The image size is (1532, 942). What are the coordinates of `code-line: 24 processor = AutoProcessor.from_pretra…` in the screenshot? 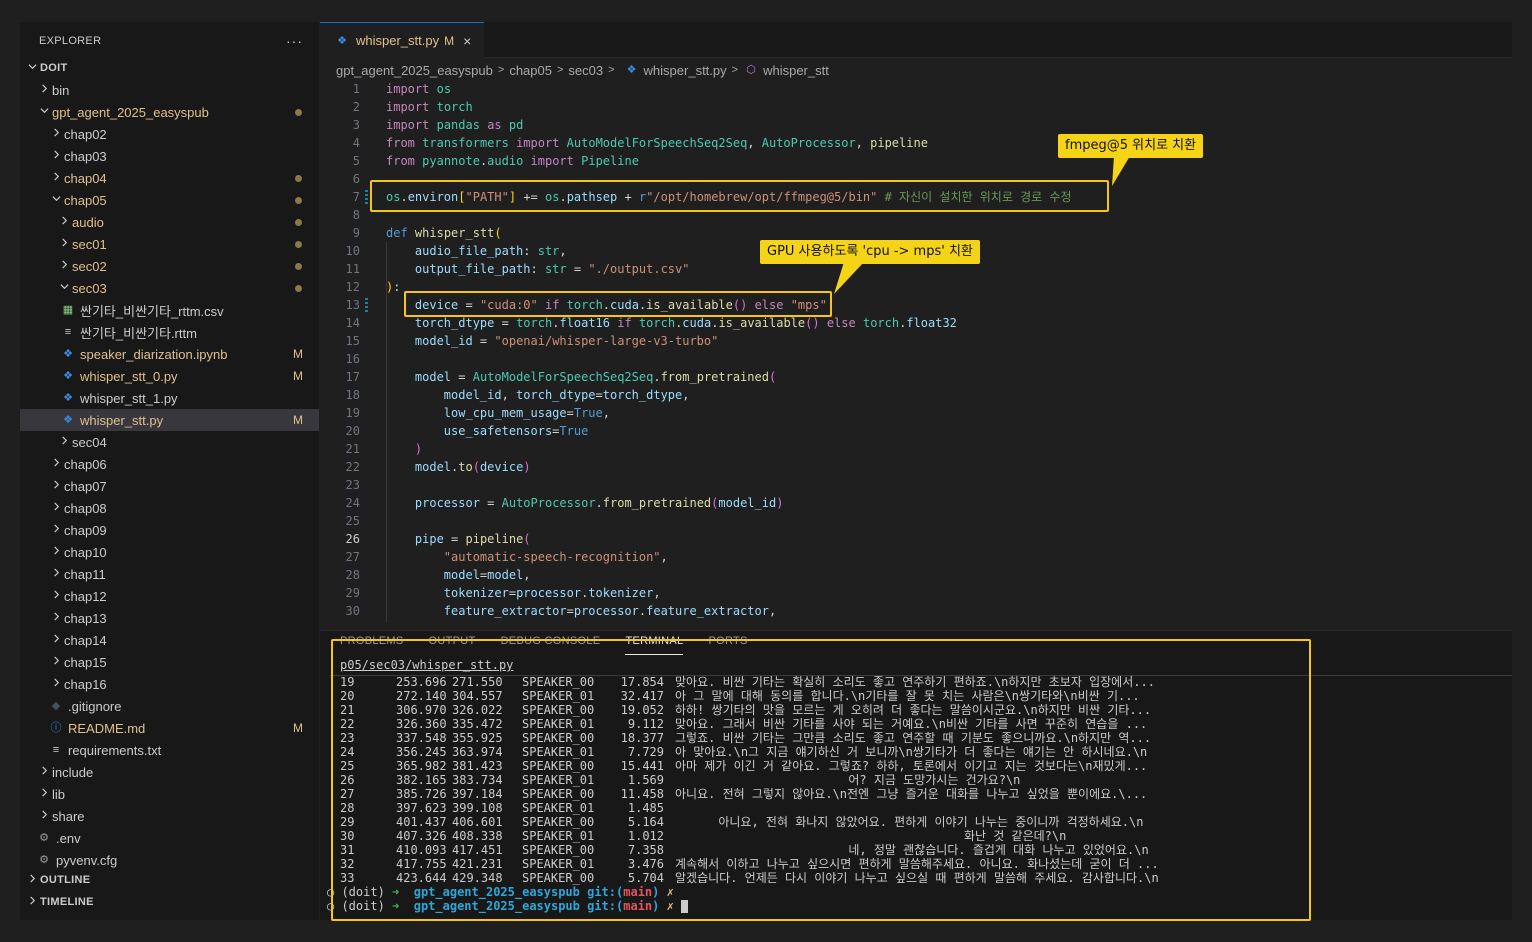 It's located at (916, 503).